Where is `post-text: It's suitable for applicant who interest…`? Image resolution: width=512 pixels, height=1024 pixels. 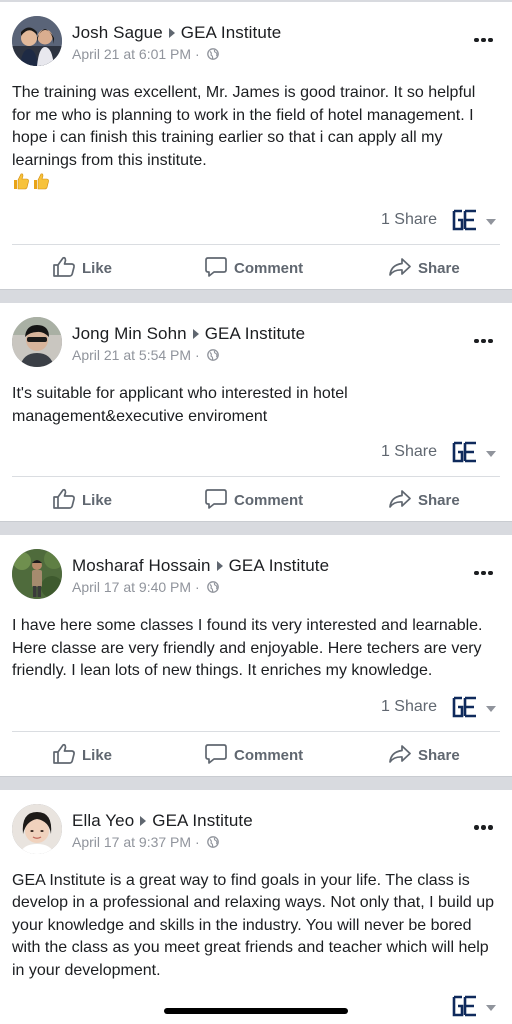
post-text: It's suitable for applicant who interest… is located at coordinates (256, 400).